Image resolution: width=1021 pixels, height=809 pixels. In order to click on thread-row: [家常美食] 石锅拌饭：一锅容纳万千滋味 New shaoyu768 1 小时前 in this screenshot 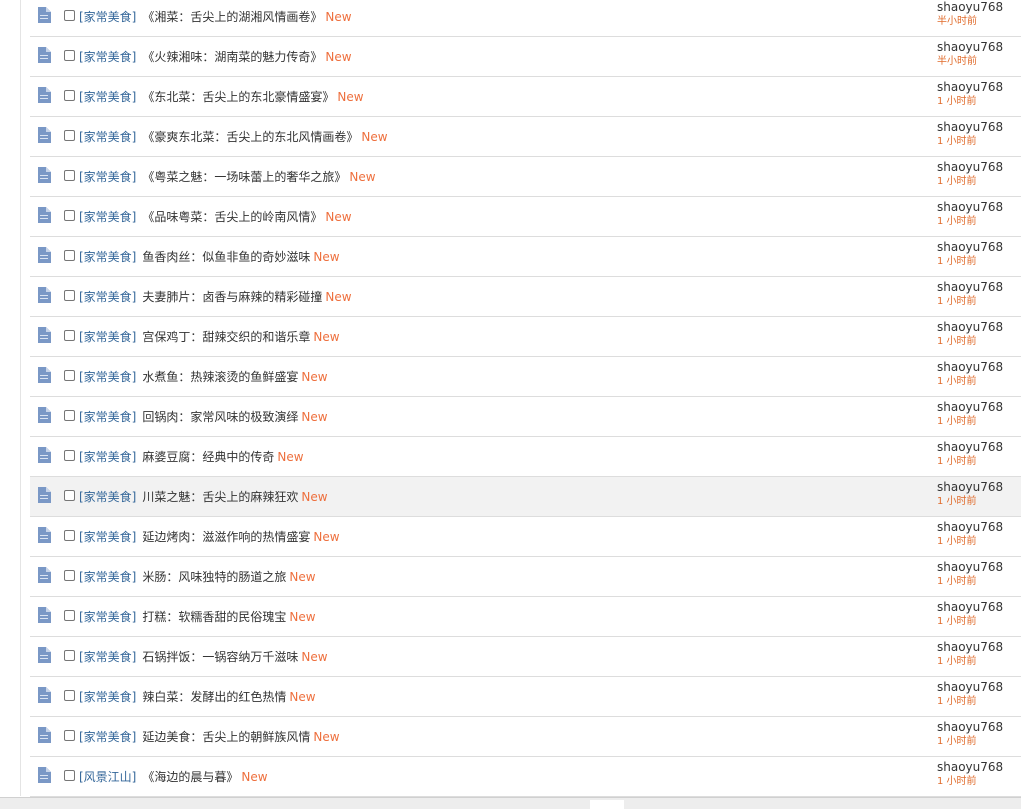, I will do `click(525, 657)`.